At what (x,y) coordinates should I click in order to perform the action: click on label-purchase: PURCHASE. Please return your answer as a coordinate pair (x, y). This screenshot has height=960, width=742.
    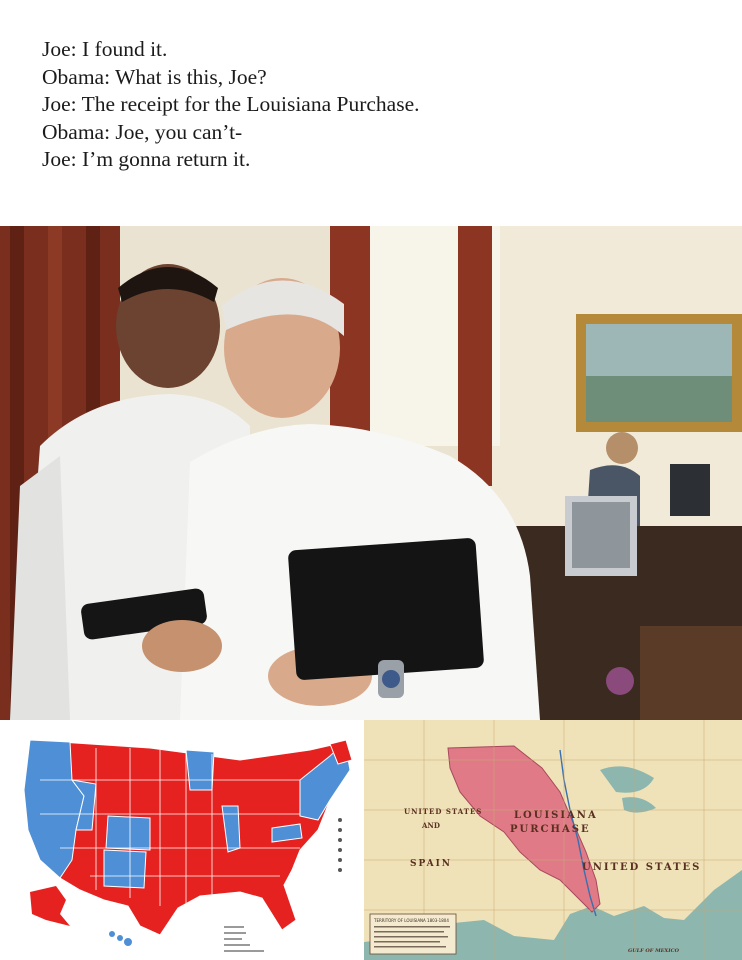
    Looking at the image, I should click on (550, 829).